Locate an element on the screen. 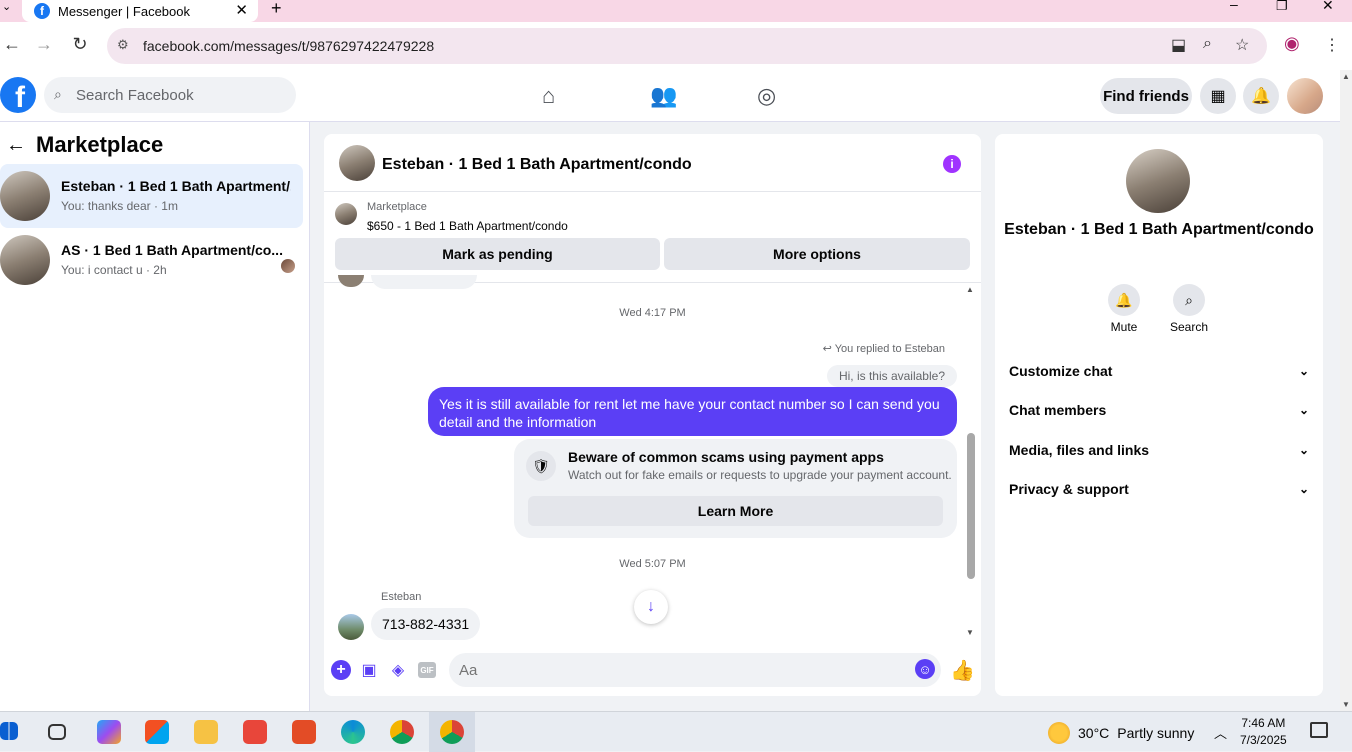  install-app-icon: ⬓ is located at coordinates (1178, 45).